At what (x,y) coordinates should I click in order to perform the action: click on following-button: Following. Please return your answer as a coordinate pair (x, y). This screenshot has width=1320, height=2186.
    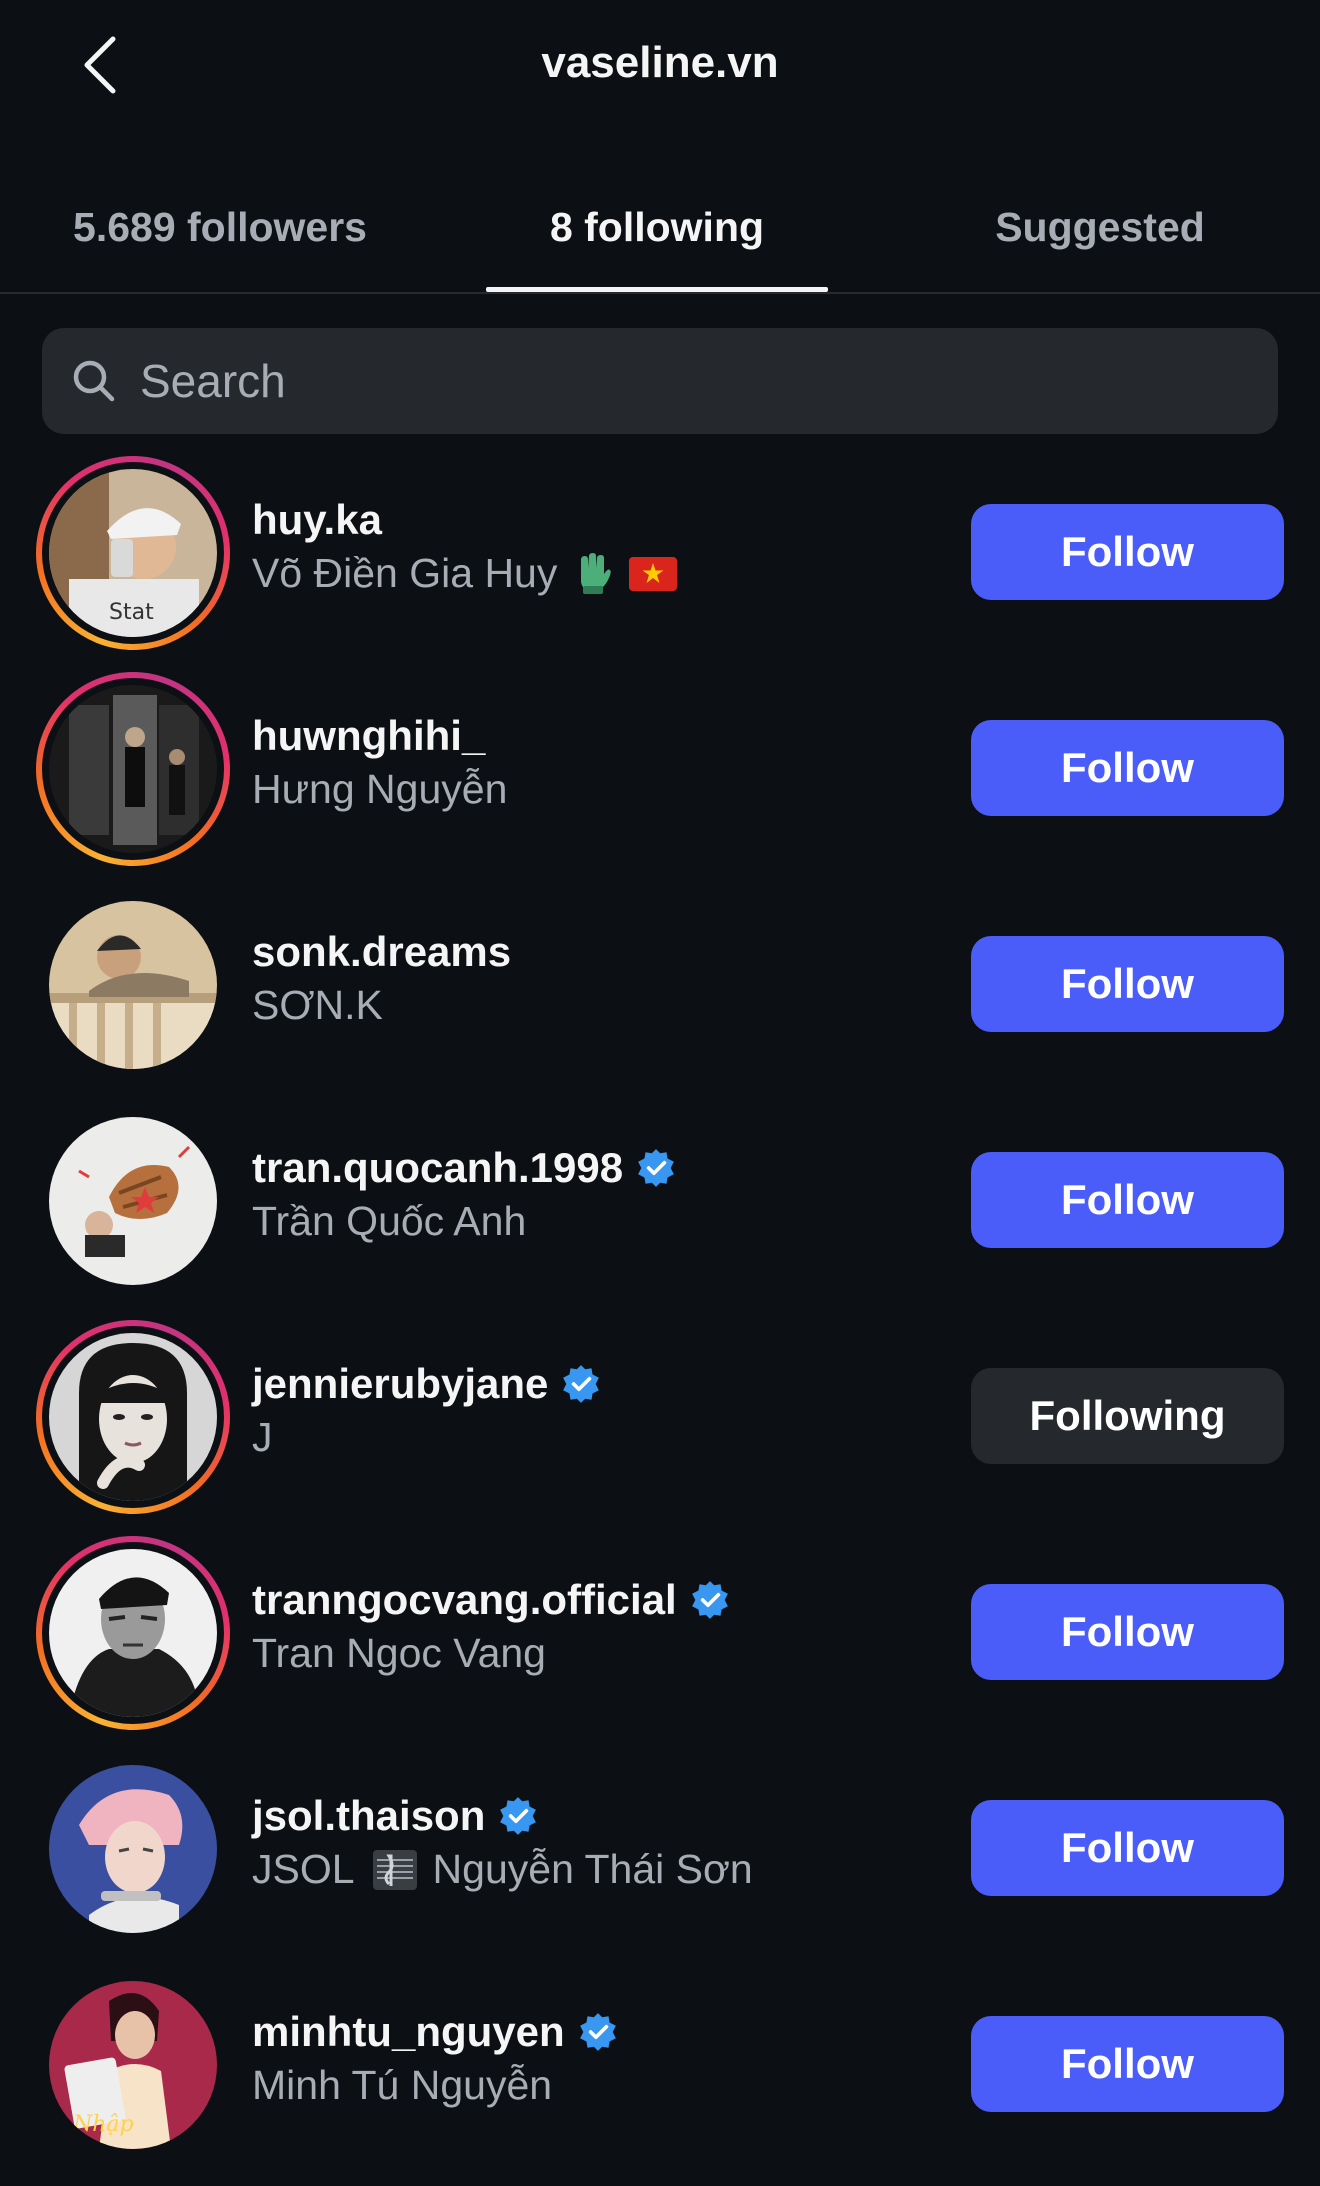
    Looking at the image, I should click on (1127, 1416).